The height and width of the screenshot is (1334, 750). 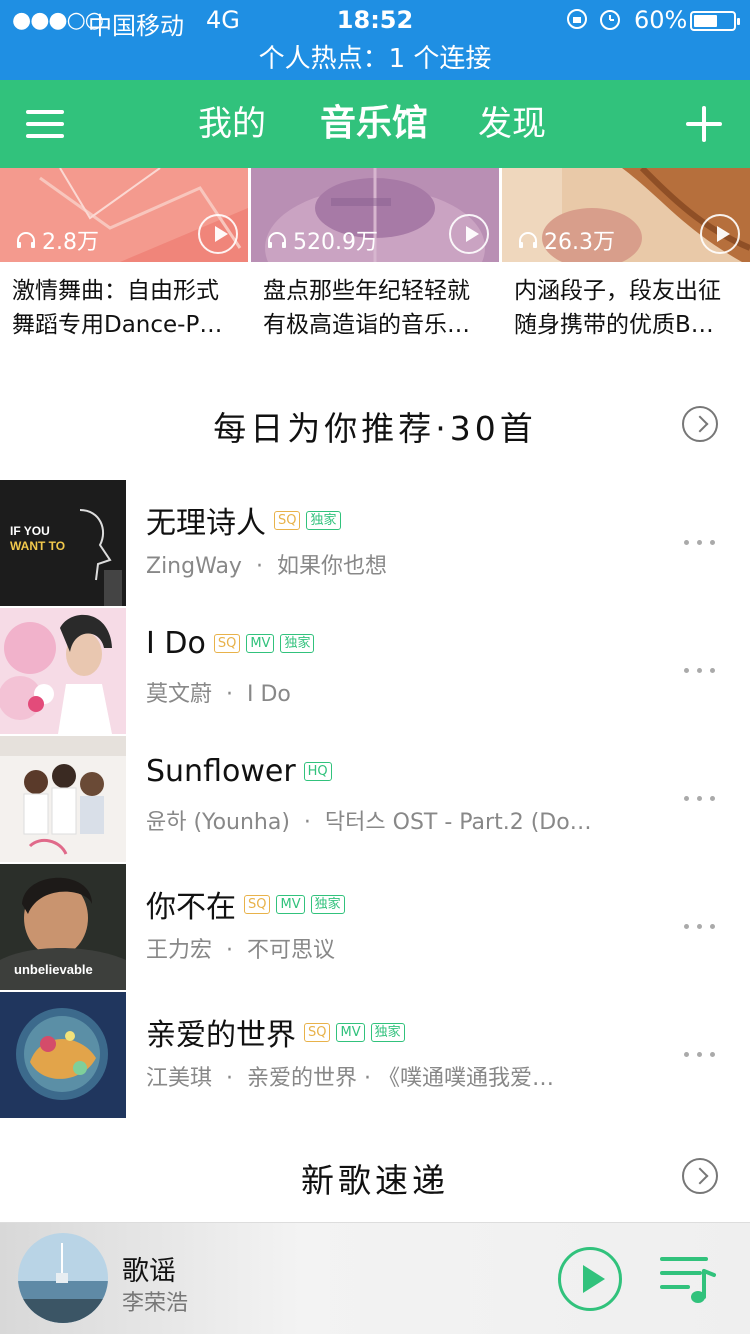 I want to click on queue-music-icon, so click(x=688, y=1280).